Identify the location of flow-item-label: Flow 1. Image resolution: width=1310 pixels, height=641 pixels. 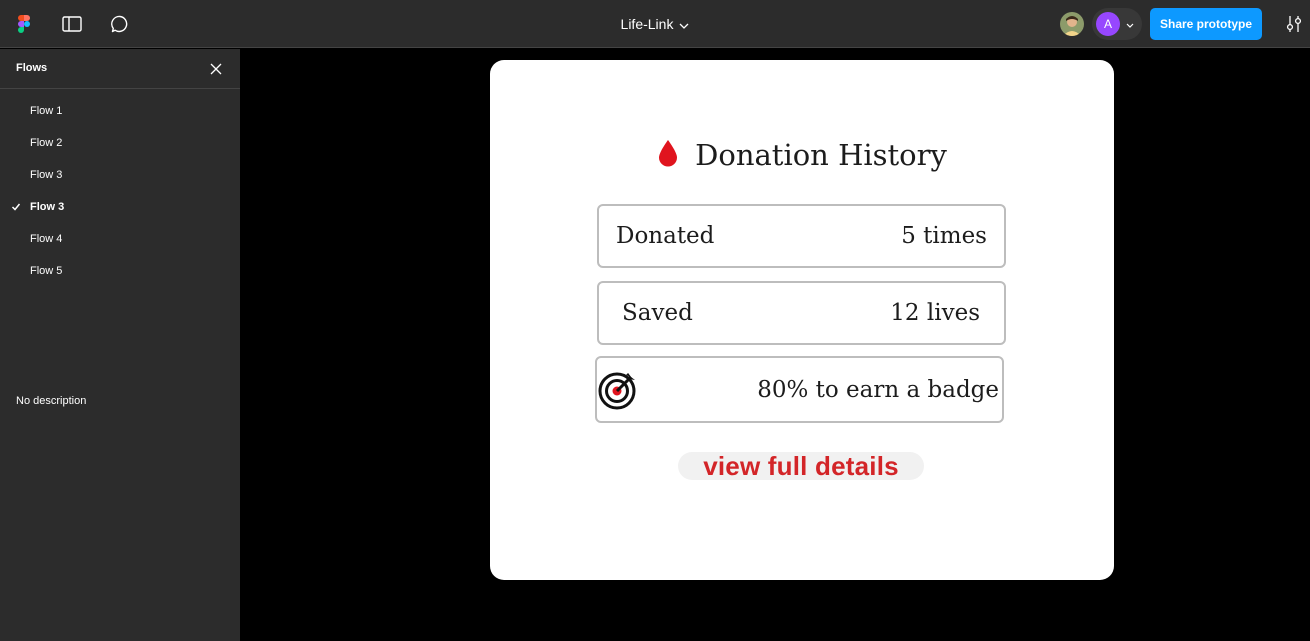
(46, 111).